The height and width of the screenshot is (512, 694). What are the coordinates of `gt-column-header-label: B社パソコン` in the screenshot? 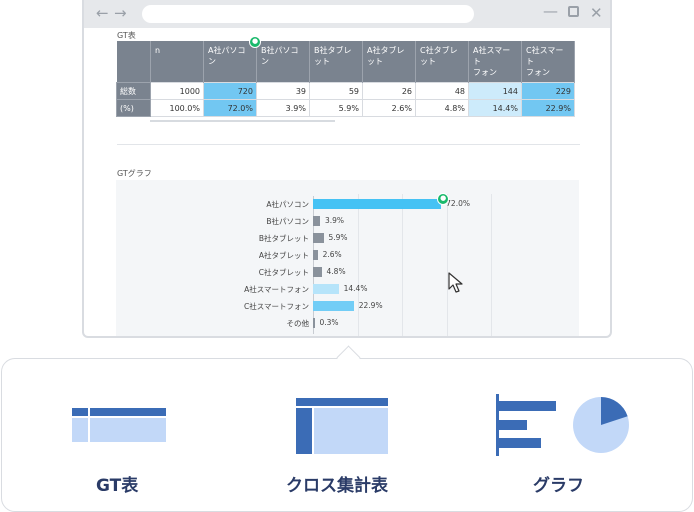 It's located at (280, 56).